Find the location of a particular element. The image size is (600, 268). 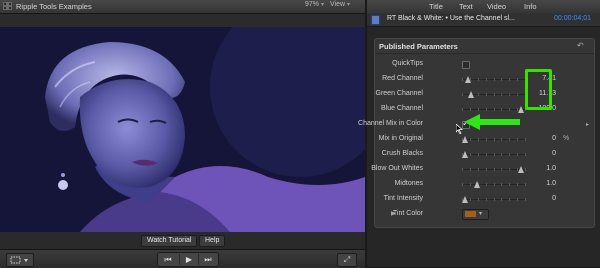

param-label: Crush Blacks is located at coordinates (402, 153).